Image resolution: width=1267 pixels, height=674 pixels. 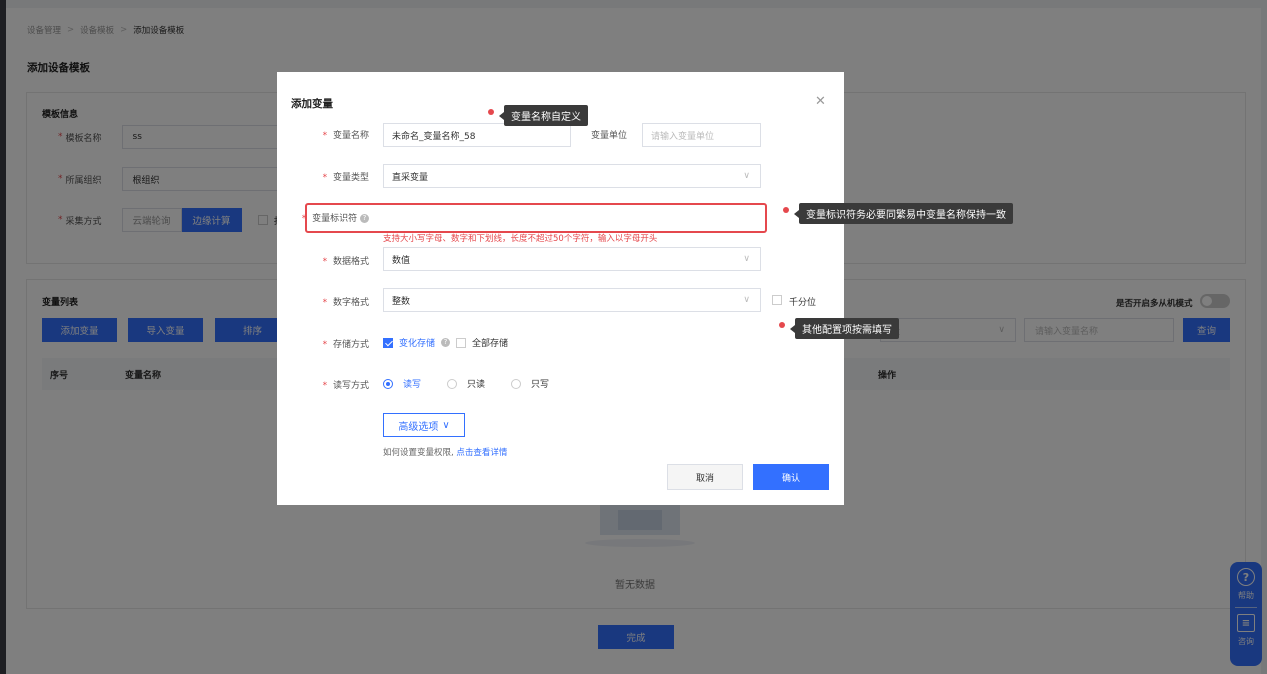 I want to click on advanced-options-label: 高级选项, so click(x=418, y=427).